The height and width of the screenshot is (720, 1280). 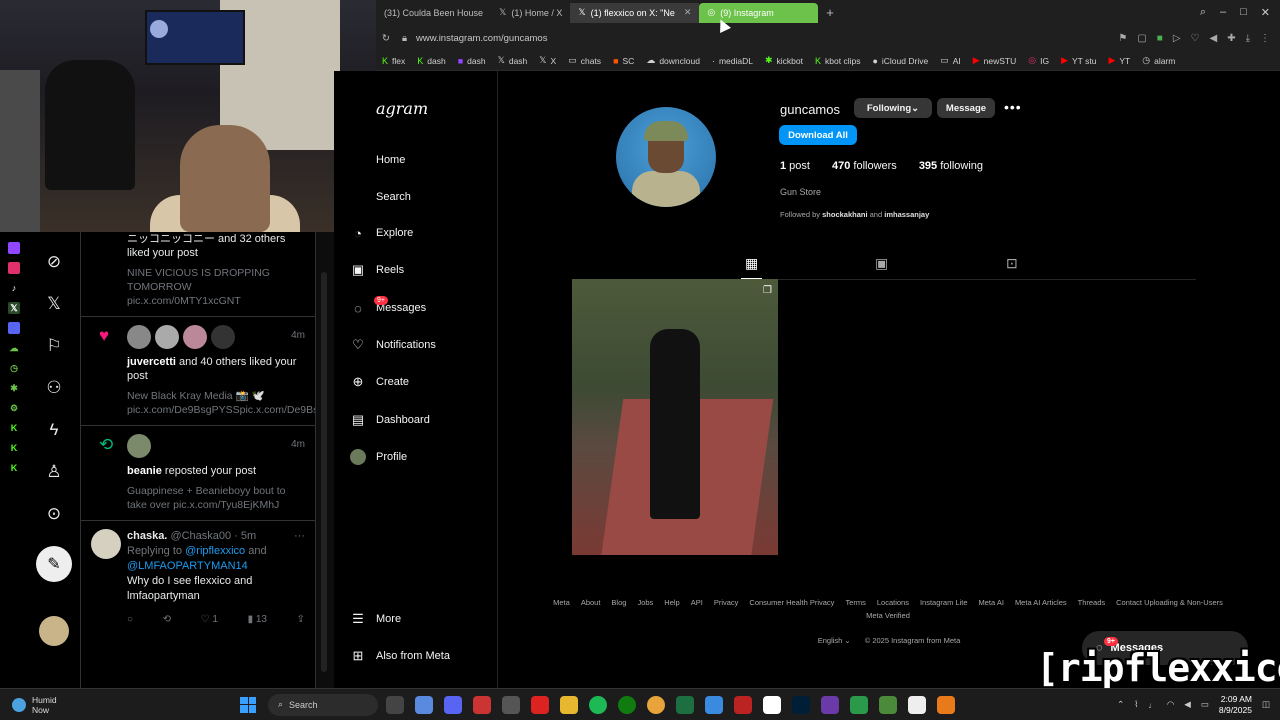 I want to click on lightning-icon: ϟ, so click(x=54, y=430).